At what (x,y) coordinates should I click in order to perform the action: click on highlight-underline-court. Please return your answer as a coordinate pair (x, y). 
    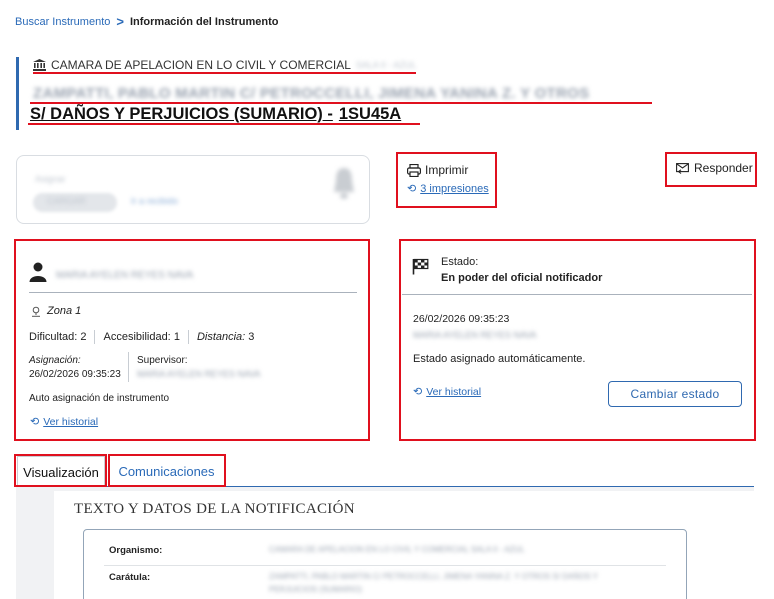
    Looking at the image, I should click on (224, 73).